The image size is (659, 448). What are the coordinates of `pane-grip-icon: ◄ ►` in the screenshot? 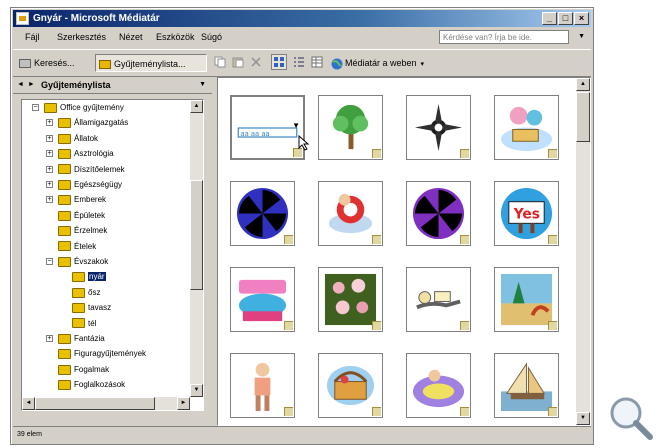 It's located at (26, 85).